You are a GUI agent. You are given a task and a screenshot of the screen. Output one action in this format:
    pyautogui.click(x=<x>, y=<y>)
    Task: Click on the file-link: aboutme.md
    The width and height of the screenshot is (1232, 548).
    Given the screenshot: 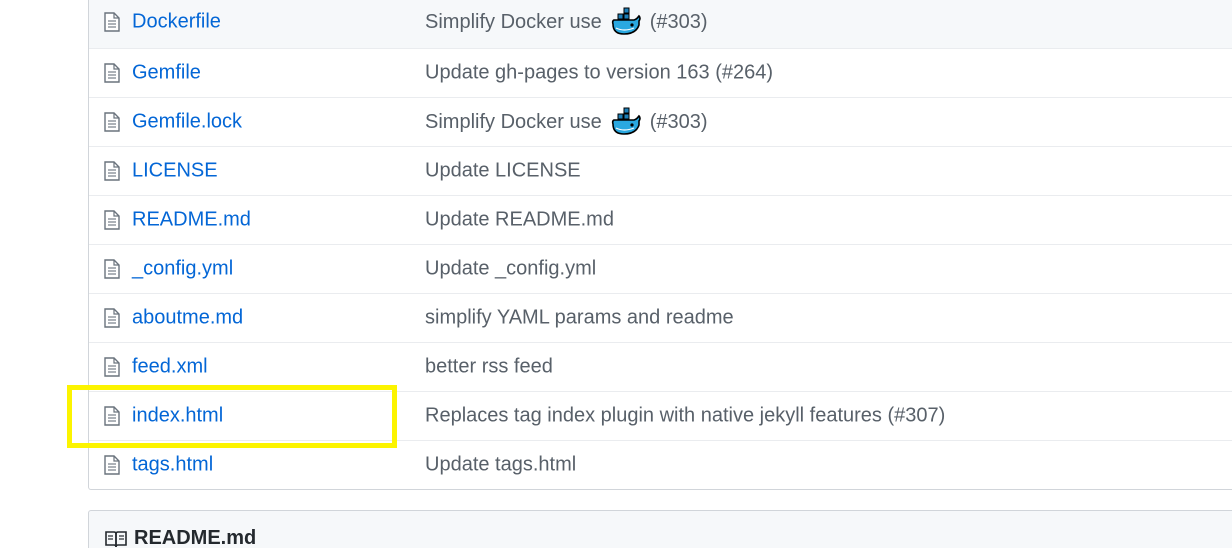 What is the action you would take?
    pyautogui.click(x=187, y=318)
    